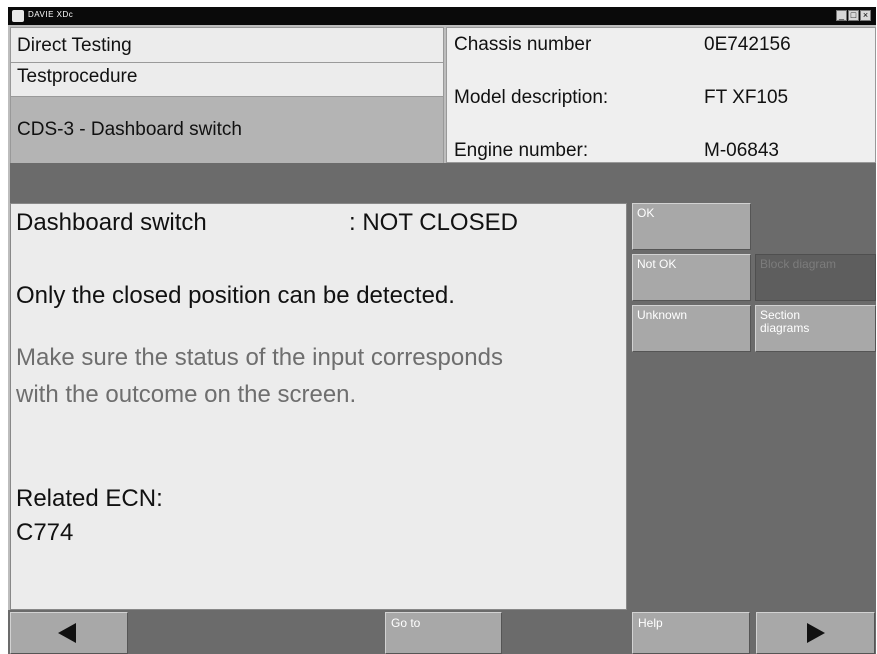 The image size is (877, 654). What do you see at coordinates (865, 15) in the screenshot?
I see `close-icon: ×` at bounding box center [865, 15].